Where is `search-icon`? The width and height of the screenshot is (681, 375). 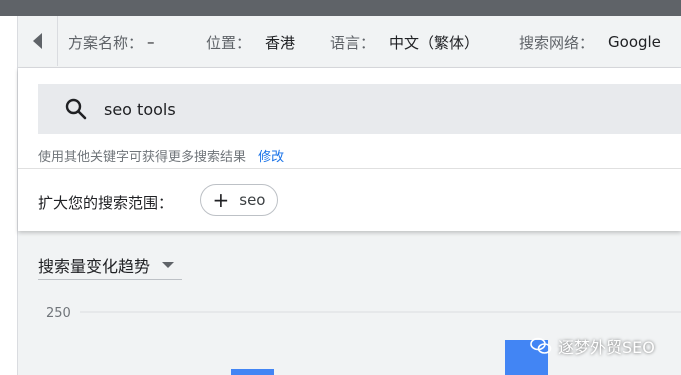
search-icon is located at coordinates (76, 109).